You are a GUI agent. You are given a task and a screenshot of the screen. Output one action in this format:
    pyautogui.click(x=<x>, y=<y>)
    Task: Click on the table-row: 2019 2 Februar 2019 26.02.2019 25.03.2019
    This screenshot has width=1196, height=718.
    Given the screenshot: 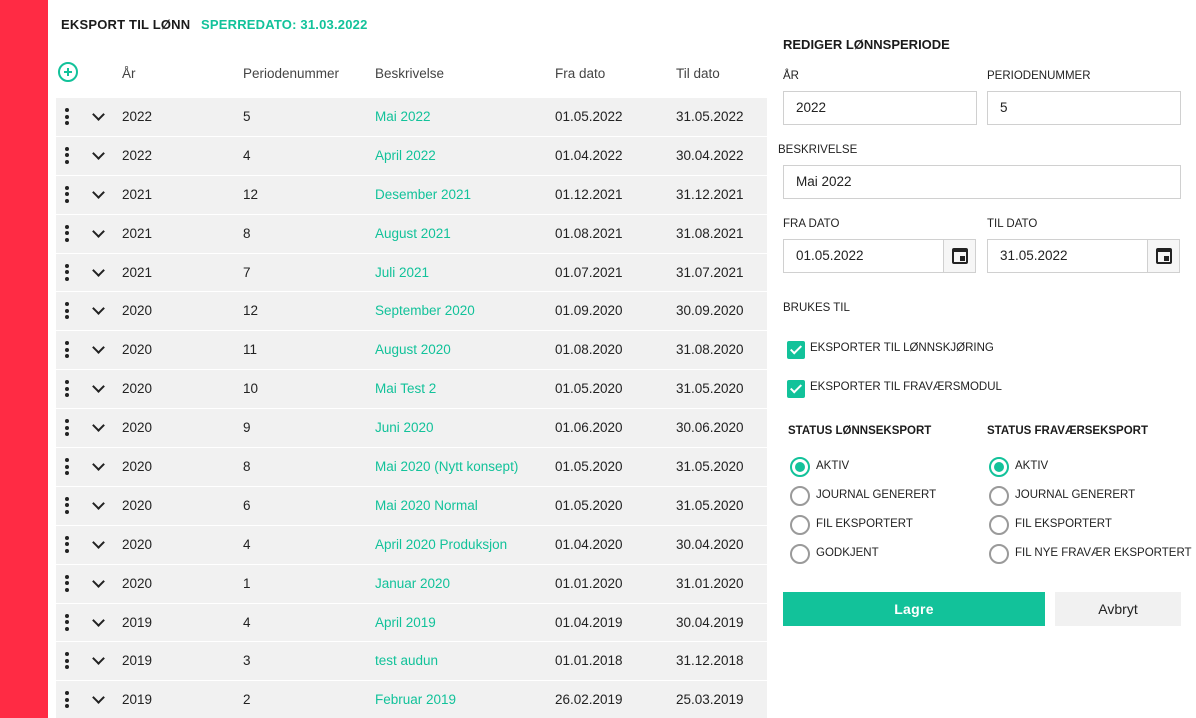 What is the action you would take?
    pyautogui.click(x=411, y=699)
    